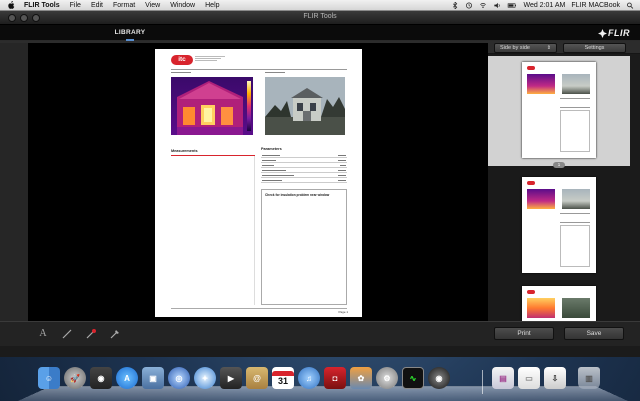 This screenshot has height=401, width=640. What do you see at coordinates (179, 378) in the screenshot?
I see `safari-globe-icon: ◎` at bounding box center [179, 378].